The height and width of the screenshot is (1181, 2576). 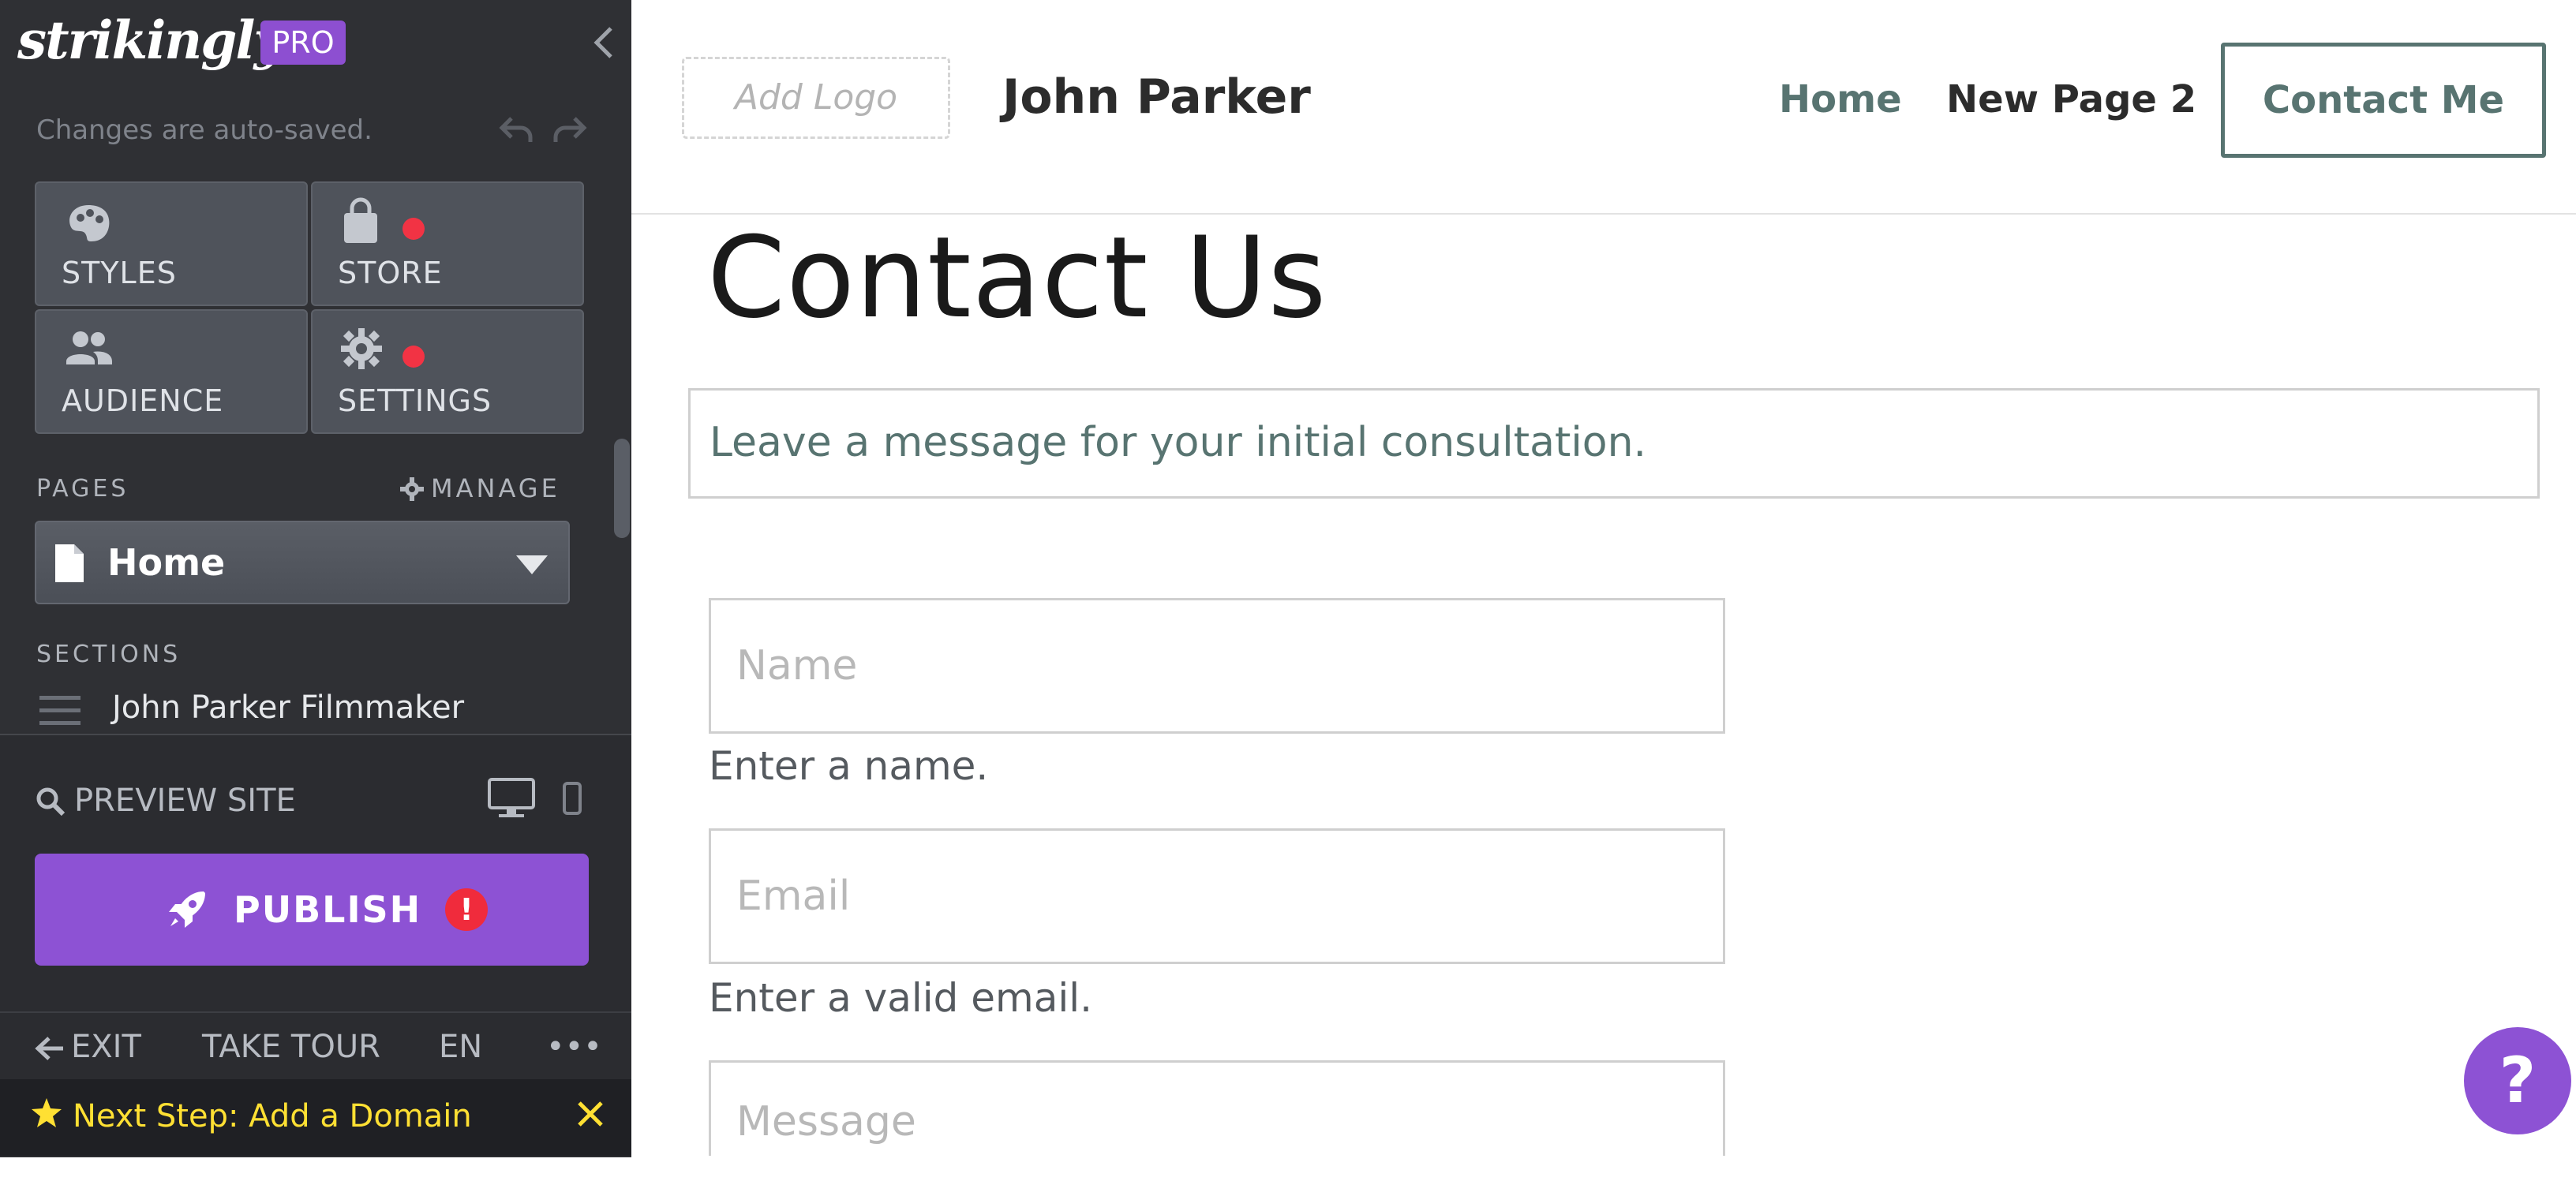 What do you see at coordinates (570, 129) in the screenshot?
I see `redo-icon` at bounding box center [570, 129].